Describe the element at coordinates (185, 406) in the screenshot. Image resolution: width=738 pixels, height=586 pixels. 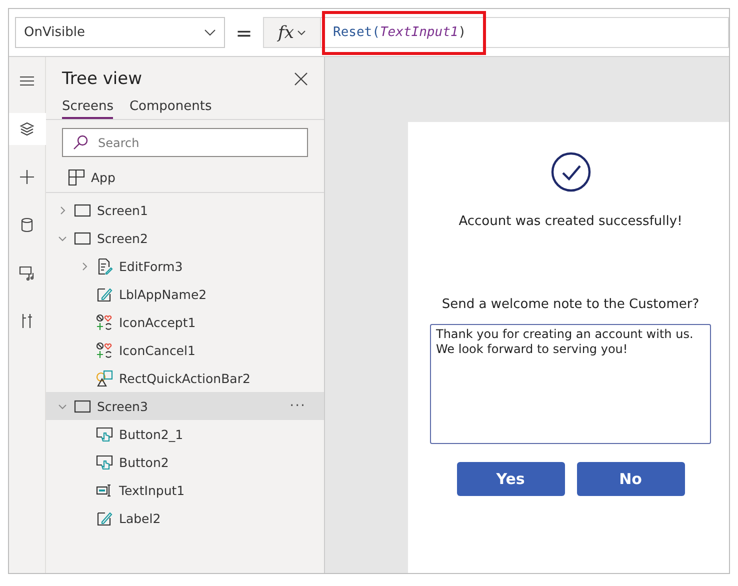
I see `tree-item: Screen3 ···` at that location.